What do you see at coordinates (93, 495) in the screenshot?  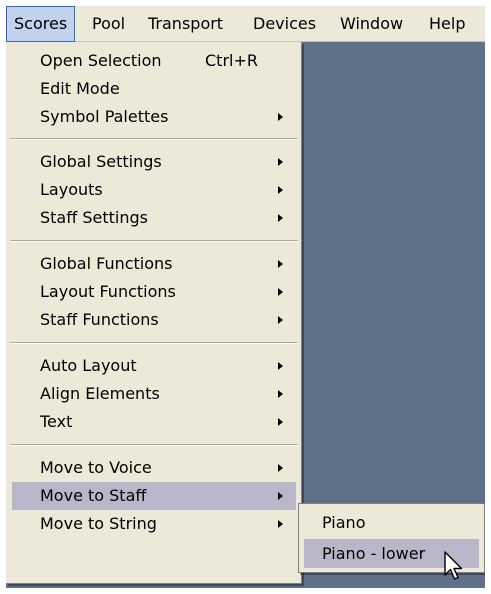 I see `menu-item-label: Move to Staff` at bounding box center [93, 495].